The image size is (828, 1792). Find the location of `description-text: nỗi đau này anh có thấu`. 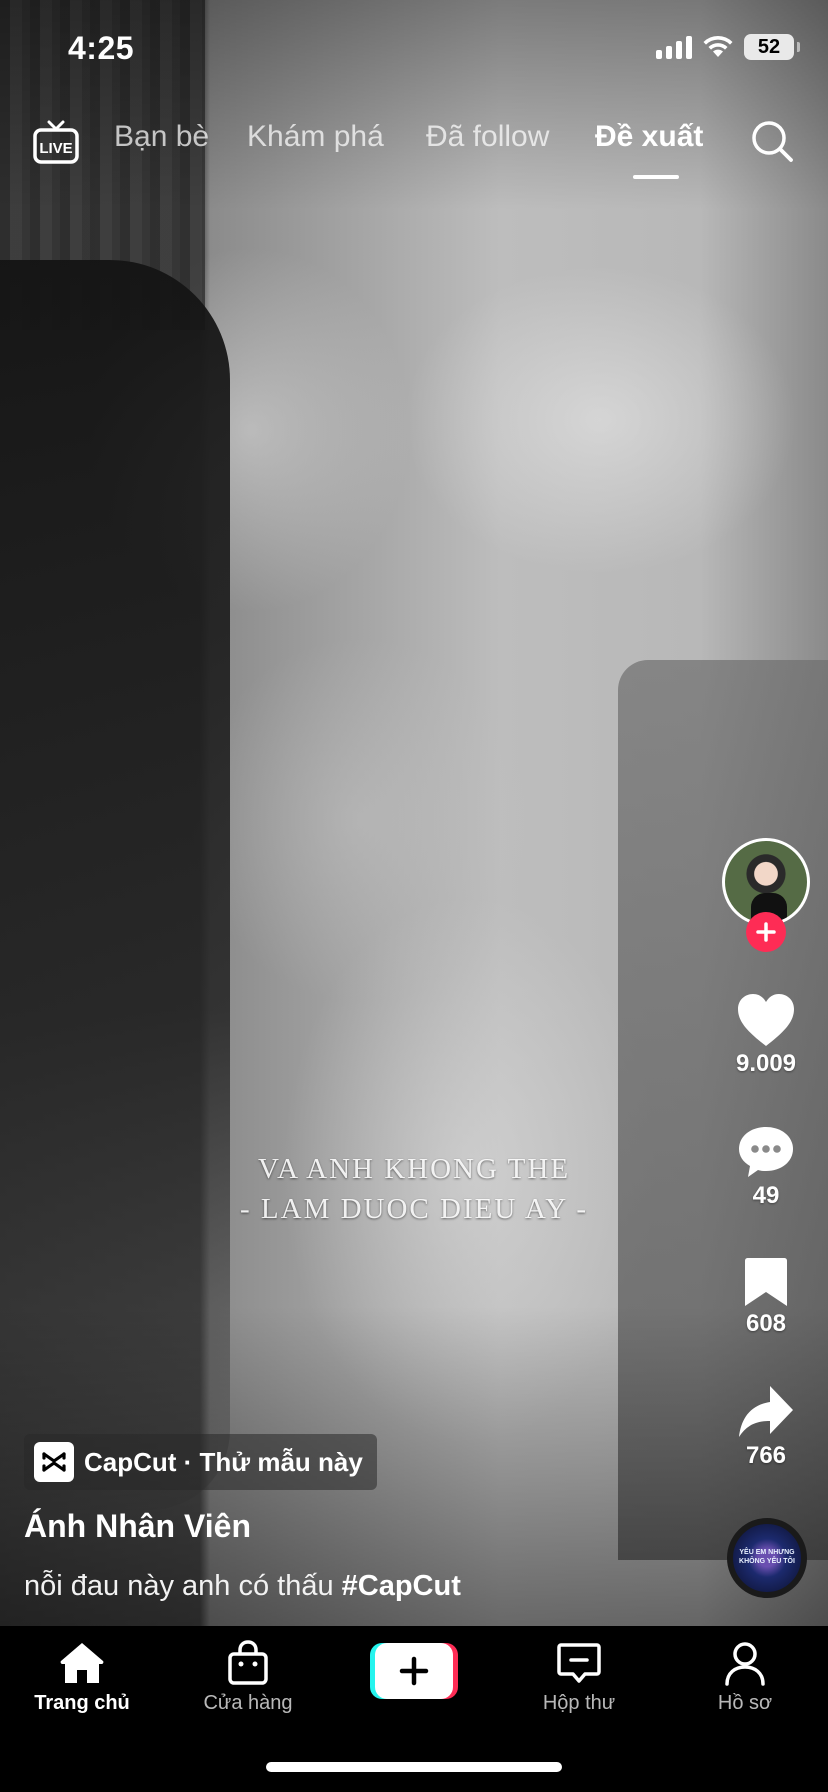

description-text: nỗi đau này anh có thấu is located at coordinates (183, 1586).